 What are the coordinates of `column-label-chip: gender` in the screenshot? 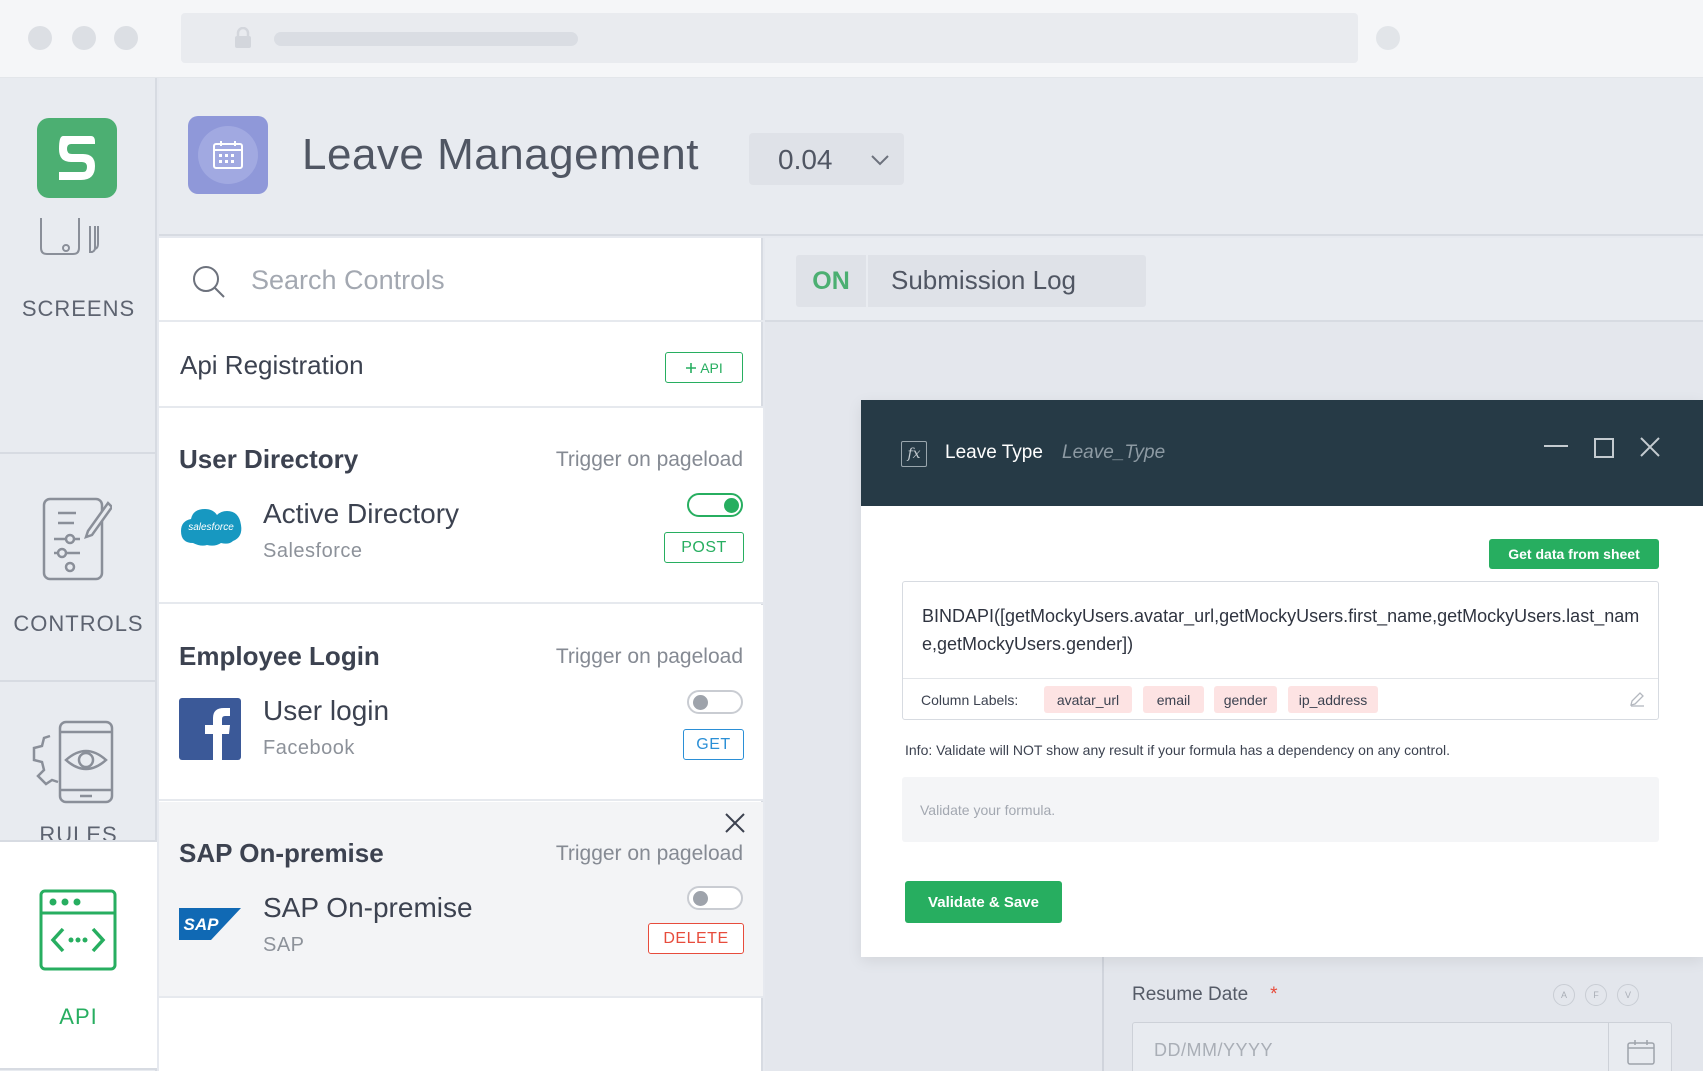 It's located at (1245, 699).